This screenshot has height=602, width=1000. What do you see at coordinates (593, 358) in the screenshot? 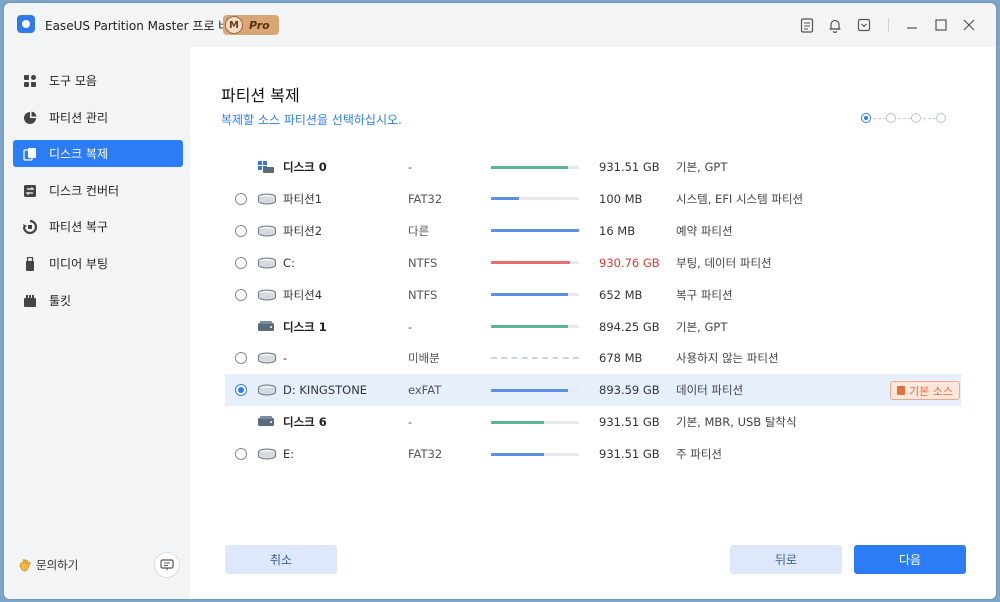
I see `partition-row: - 미배분 678 MB 사용하지 않는 파티션` at bounding box center [593, 358].